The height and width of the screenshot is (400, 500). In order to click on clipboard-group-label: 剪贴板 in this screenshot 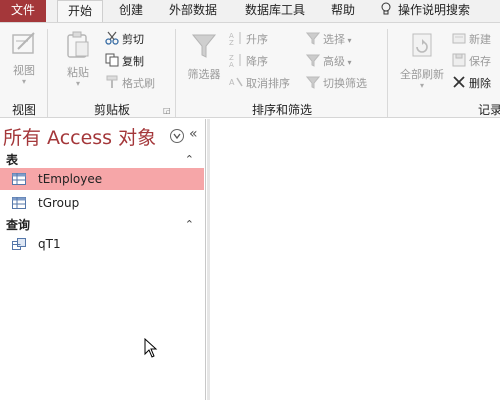, I will do `click(111, 110)`.